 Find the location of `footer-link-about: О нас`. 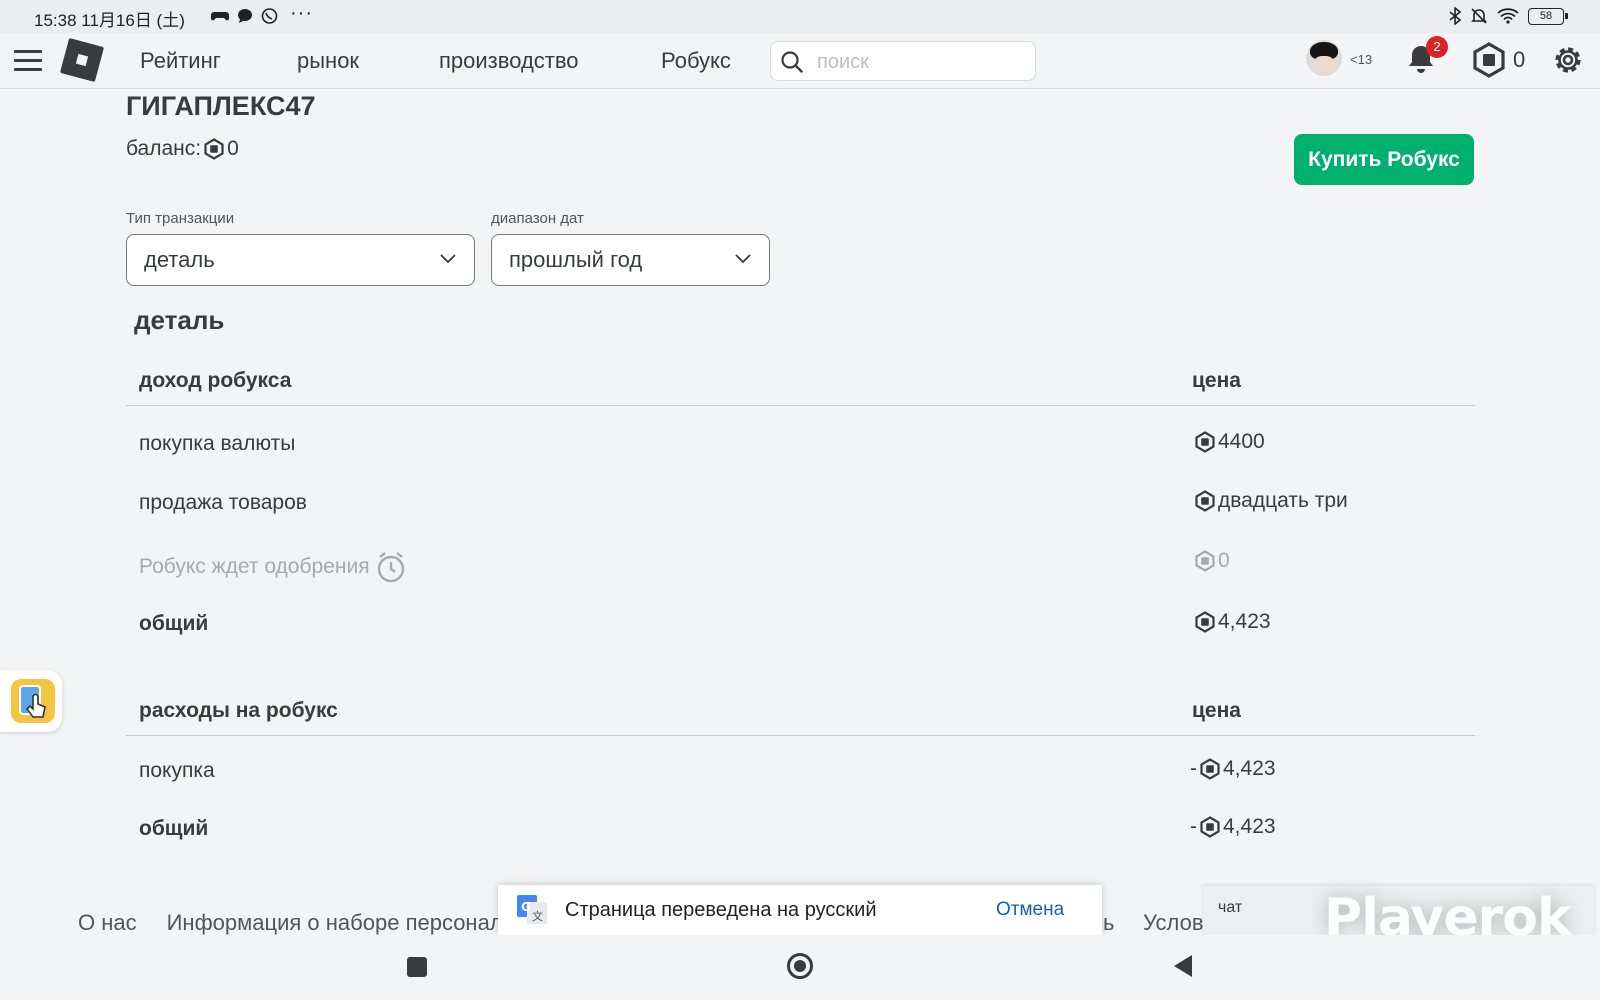

footer-link-about: О нас is located at coordinates (107, 923).